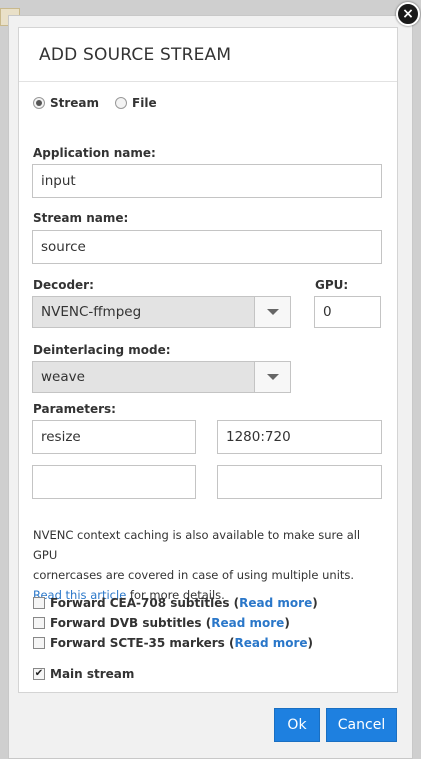 The width and height of the screenshot is (421, 759). I want to click on cancel-button: Cancel, so click(361, 725).